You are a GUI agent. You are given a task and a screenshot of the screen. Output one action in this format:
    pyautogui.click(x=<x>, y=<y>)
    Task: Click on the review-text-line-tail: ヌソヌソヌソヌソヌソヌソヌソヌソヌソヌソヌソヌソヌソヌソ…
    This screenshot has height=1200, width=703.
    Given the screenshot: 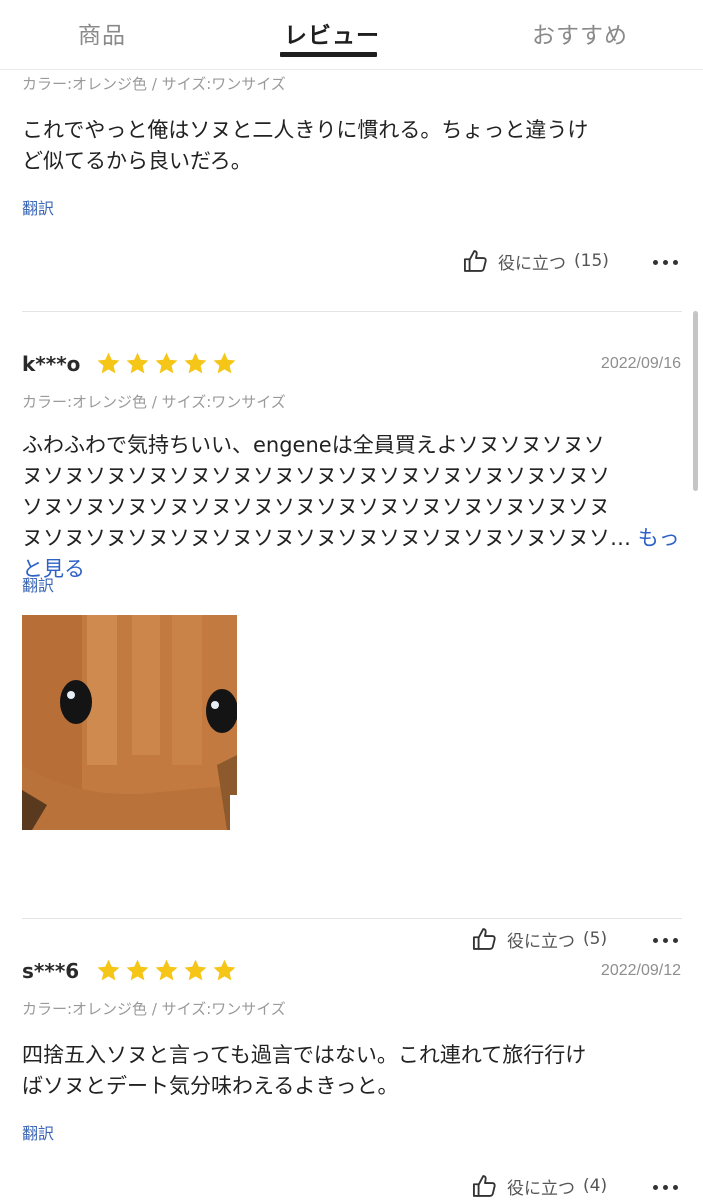 What is the action you would take?
    pyautogui.click(x=326, y=538)
    